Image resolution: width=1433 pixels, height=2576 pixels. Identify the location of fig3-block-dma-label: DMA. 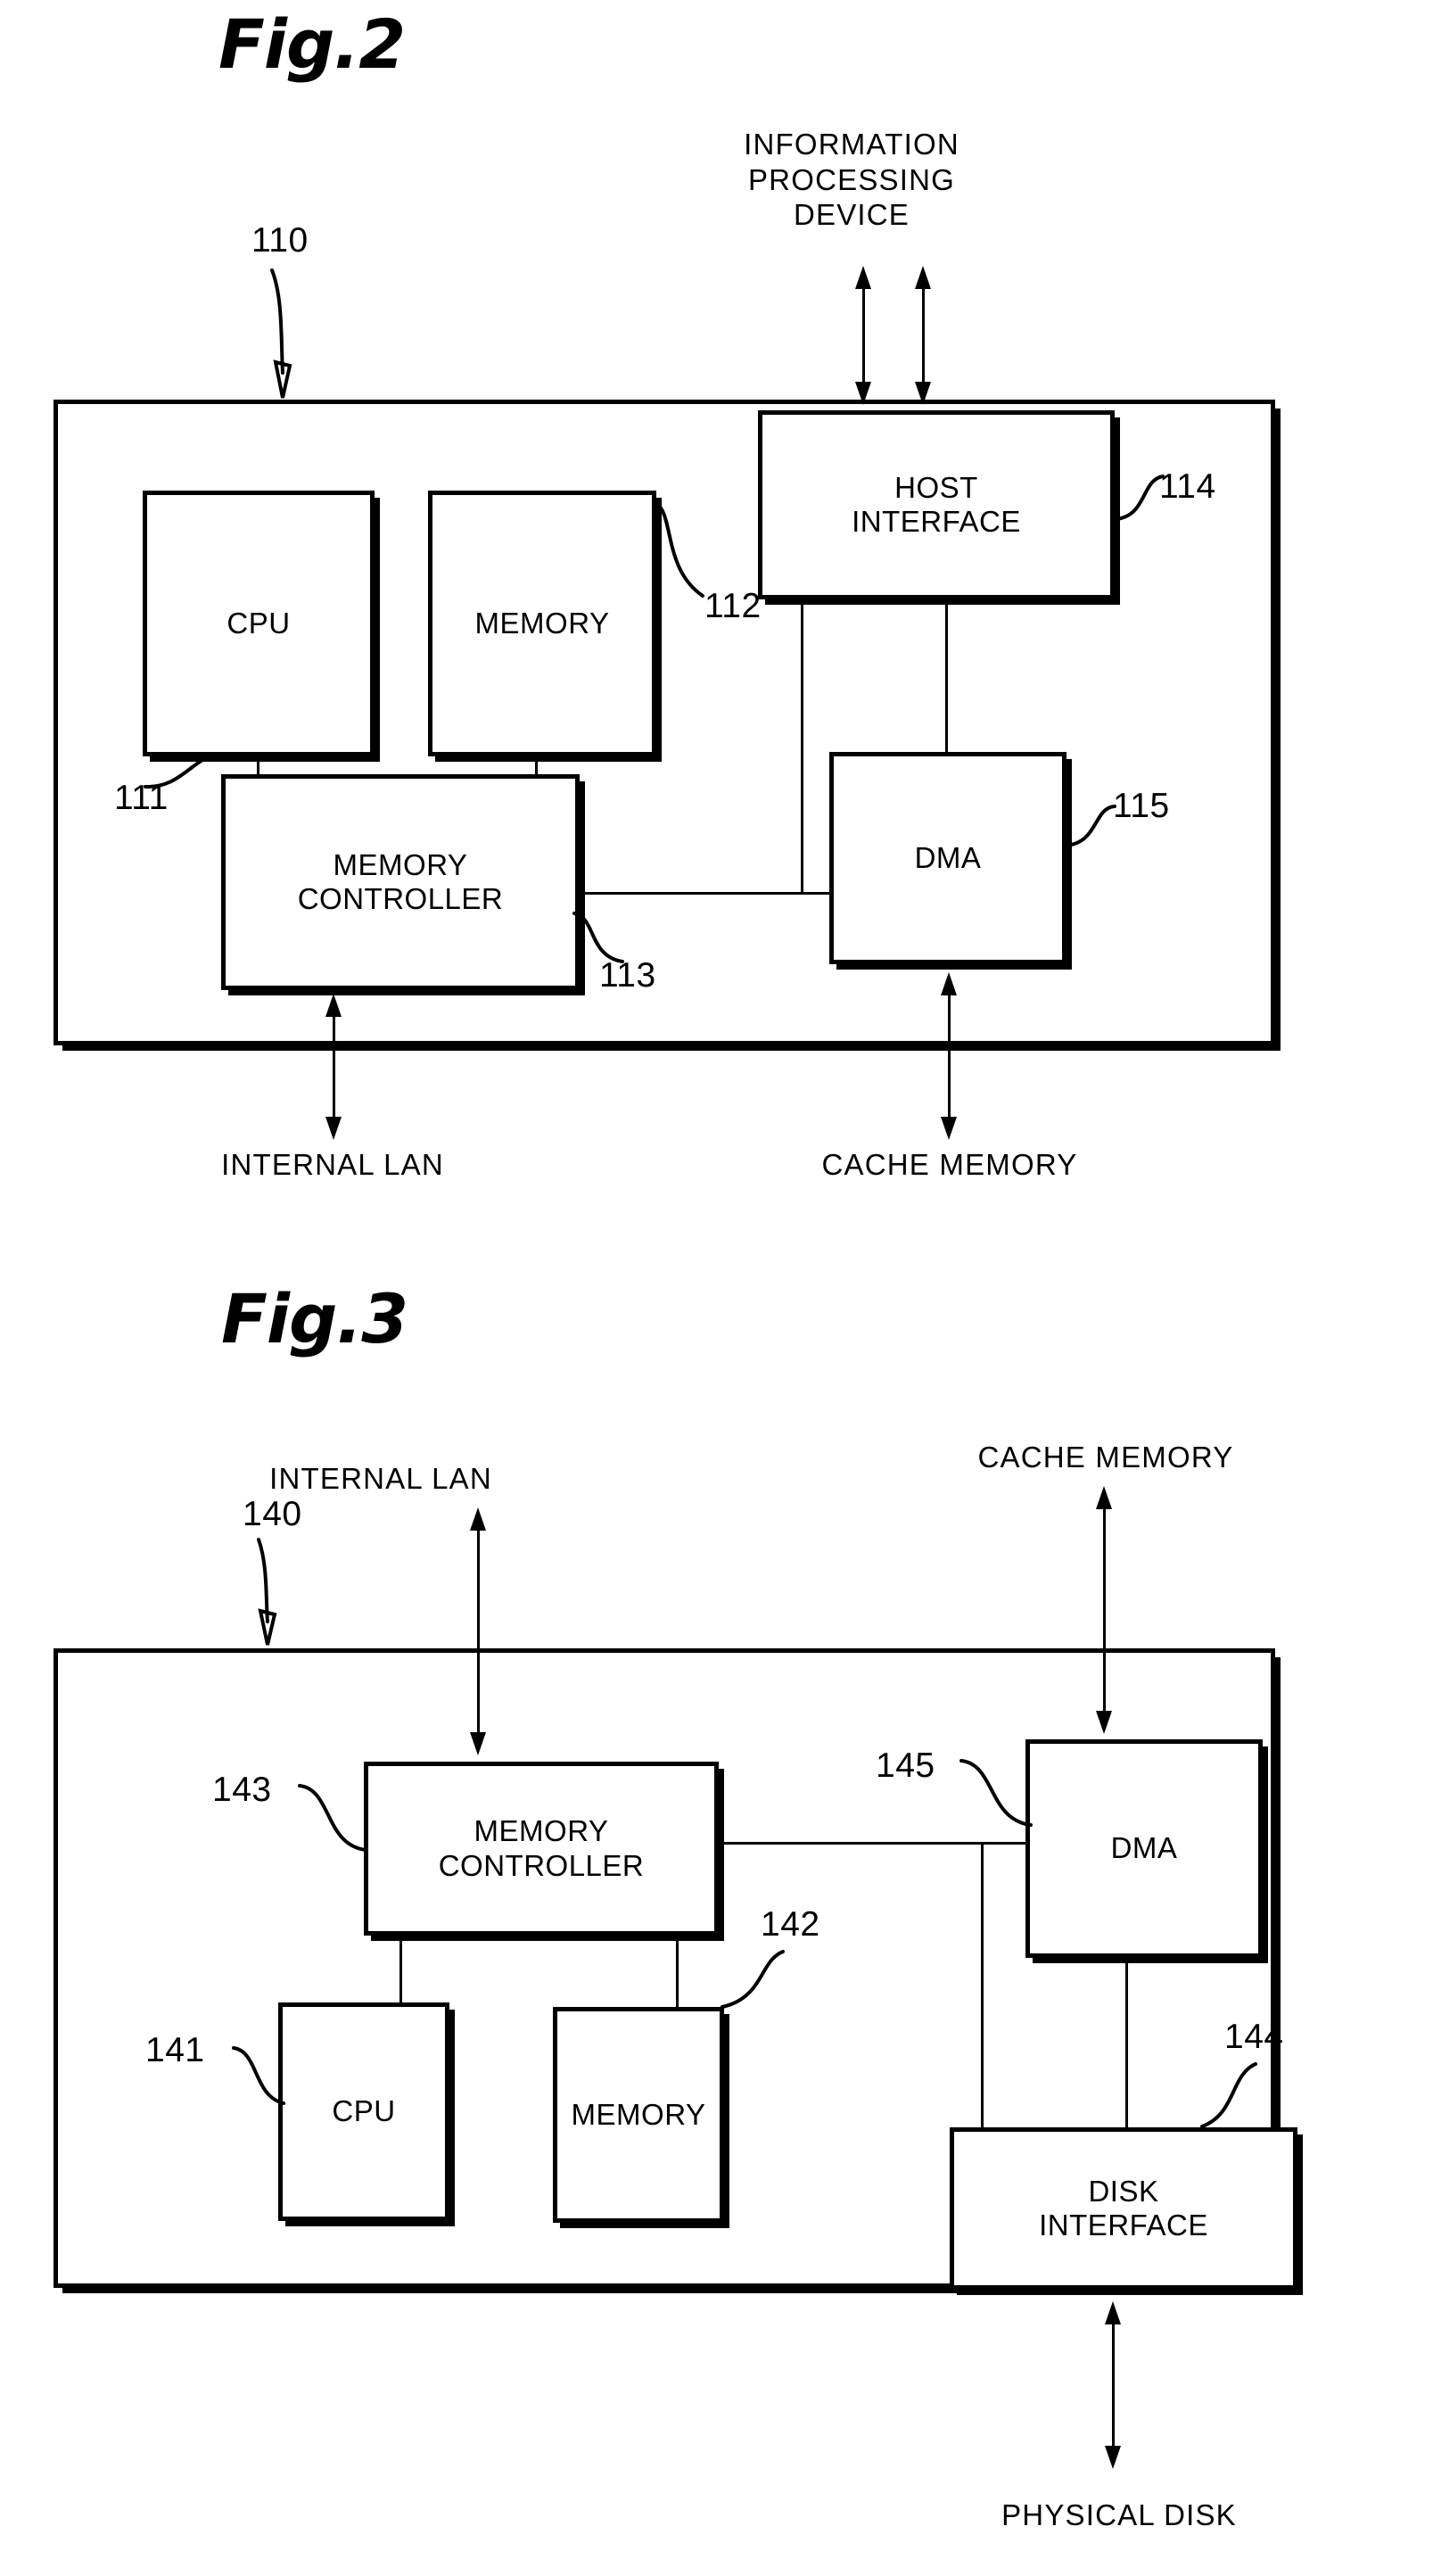
(1144, 1848).